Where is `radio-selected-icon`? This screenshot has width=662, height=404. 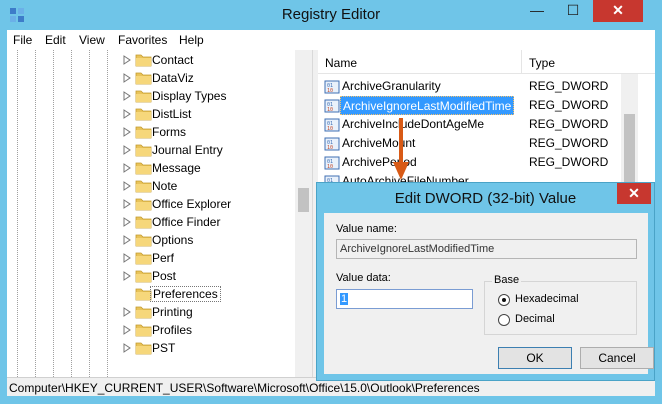
radio-selected-icon is located at coordinates (504, 300).